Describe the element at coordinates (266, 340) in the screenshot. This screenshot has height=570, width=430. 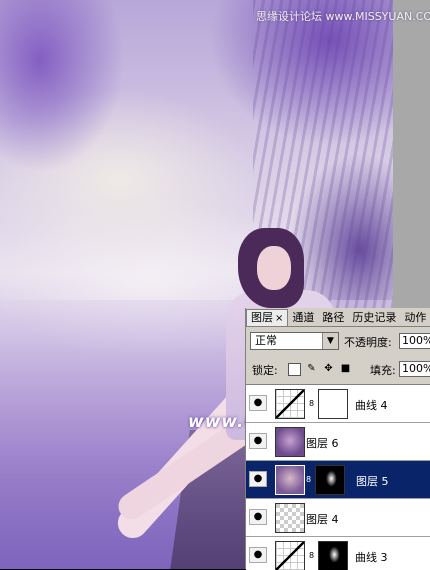
I see `blend-mode-value: 正常` at that location.